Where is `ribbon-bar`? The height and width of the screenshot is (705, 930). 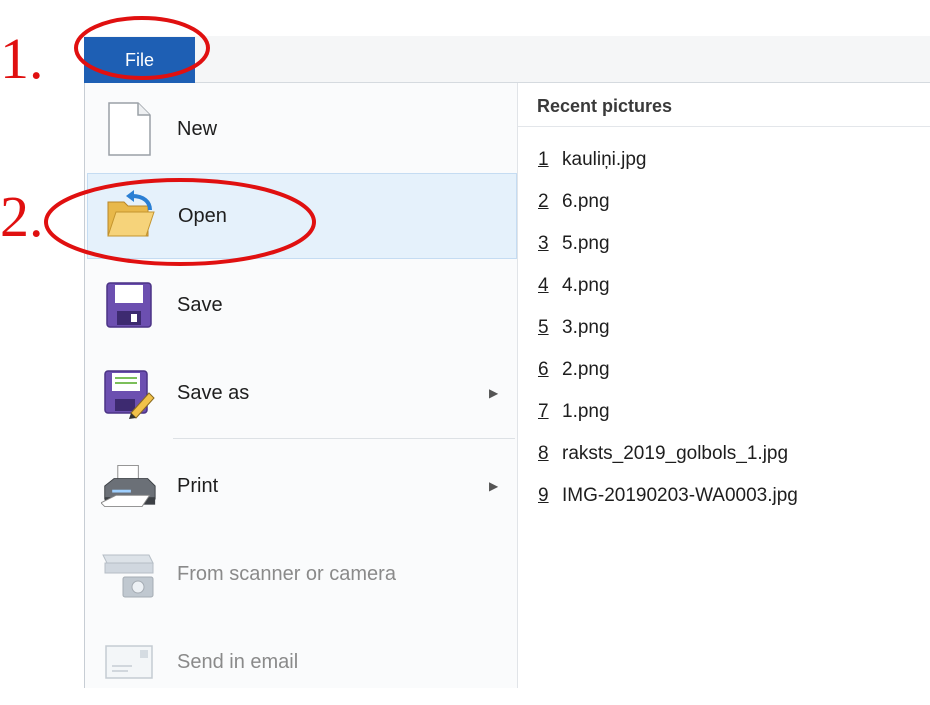
ribbon-bar is located at coordinates (507, 59).